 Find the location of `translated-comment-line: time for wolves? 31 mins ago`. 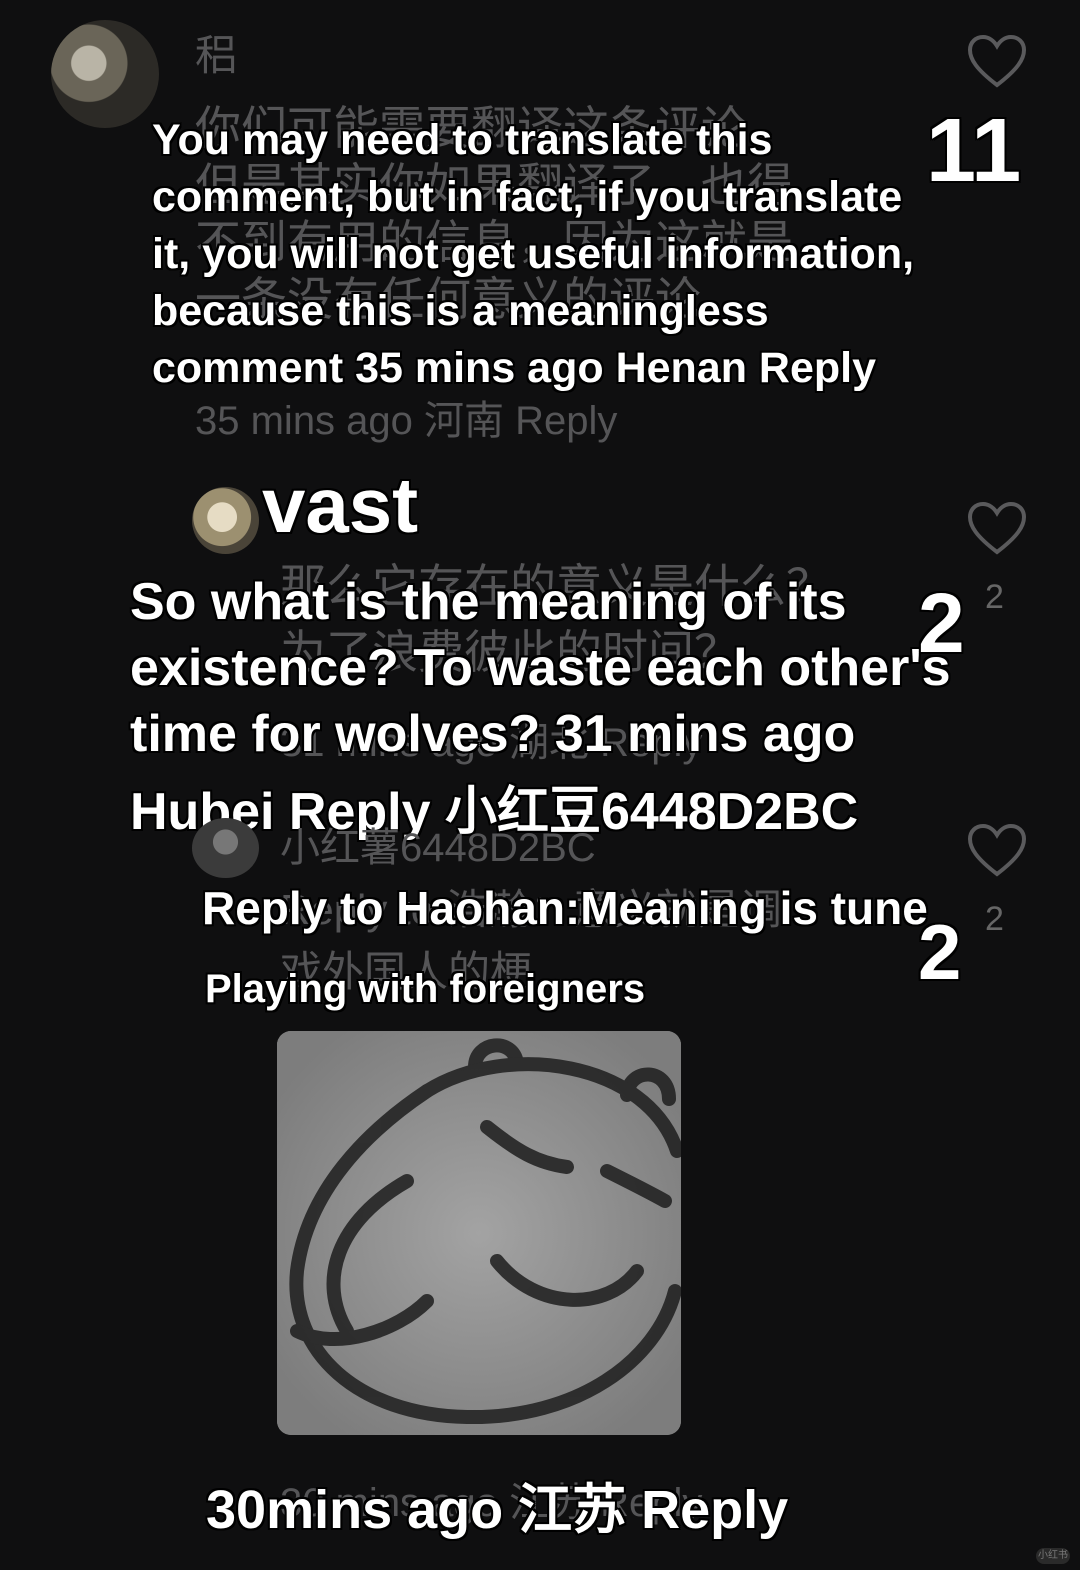

translated-comment-line: time for wolves? 31 mins ago is located at coordinates (493, 734).